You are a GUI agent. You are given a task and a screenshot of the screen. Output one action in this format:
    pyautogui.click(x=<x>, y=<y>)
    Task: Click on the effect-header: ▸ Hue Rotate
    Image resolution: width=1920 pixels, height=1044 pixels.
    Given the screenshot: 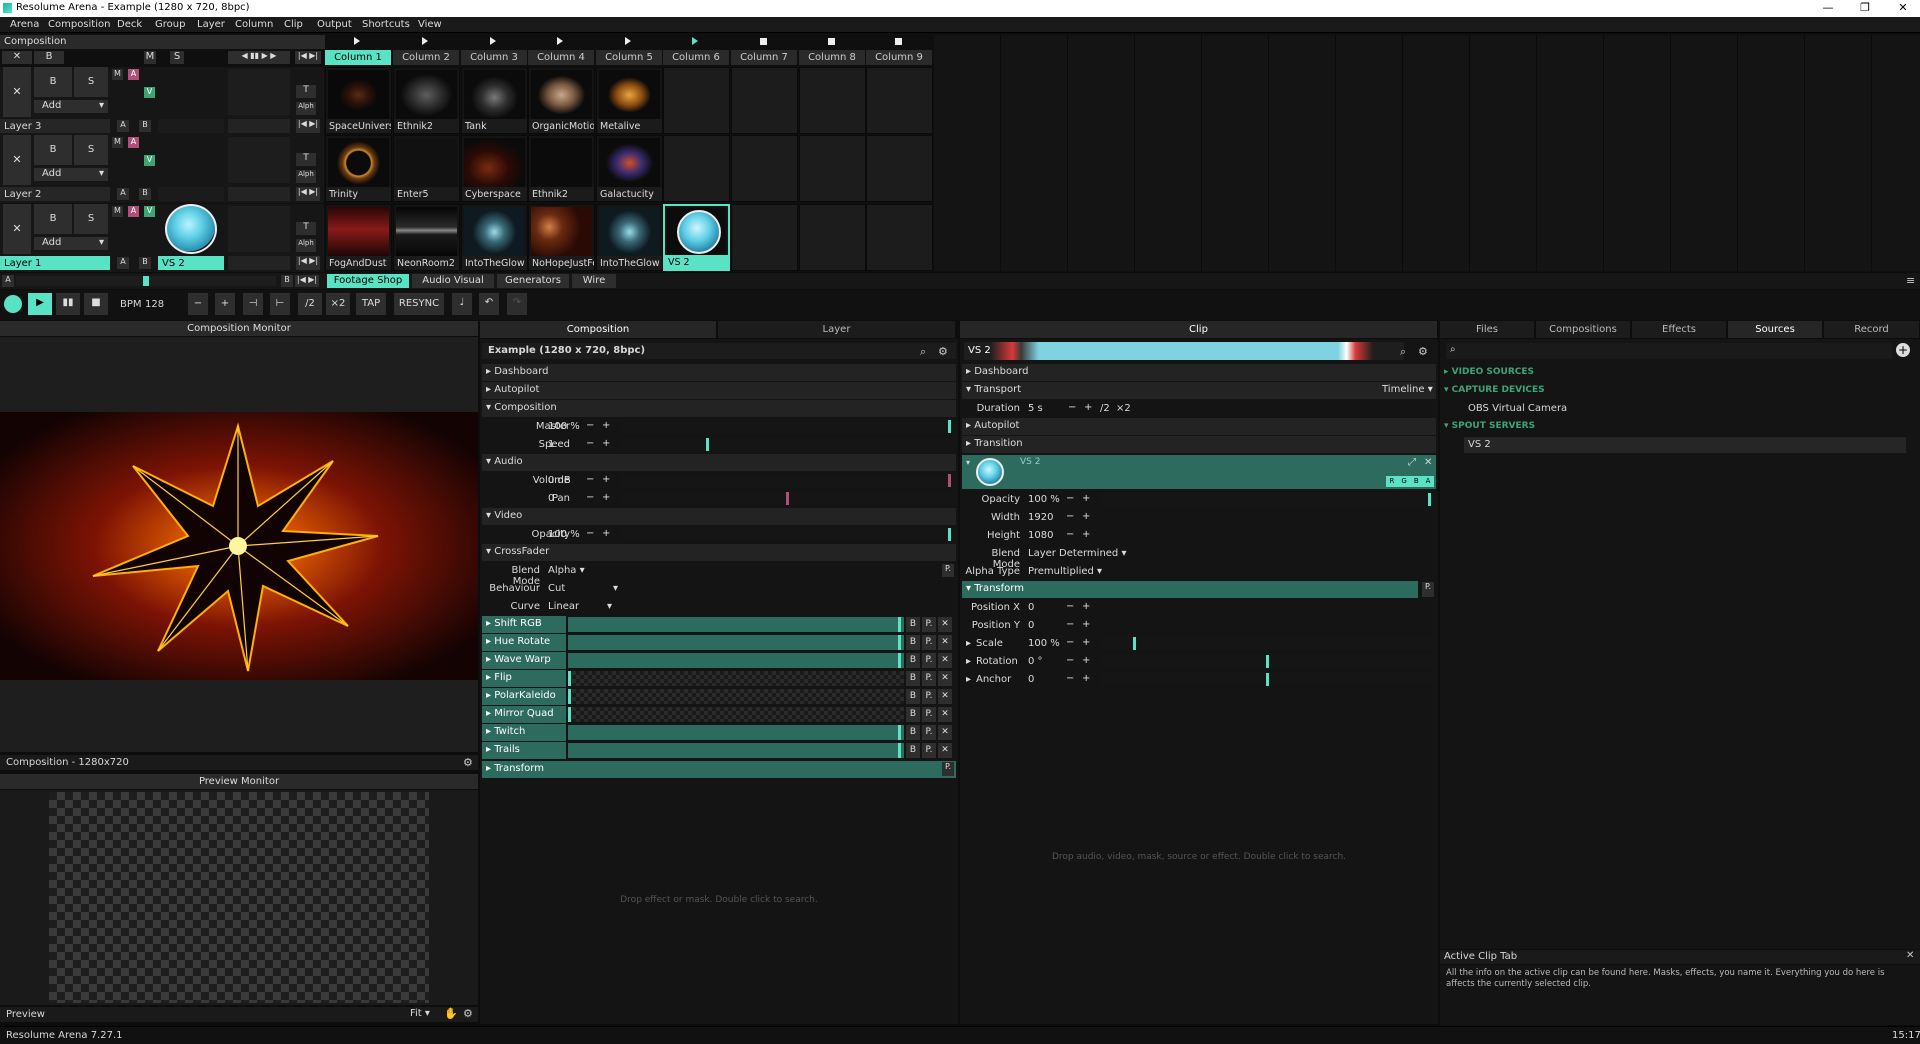 What is the action you would take?
    pyautogui.click(x=524, y=642)
    